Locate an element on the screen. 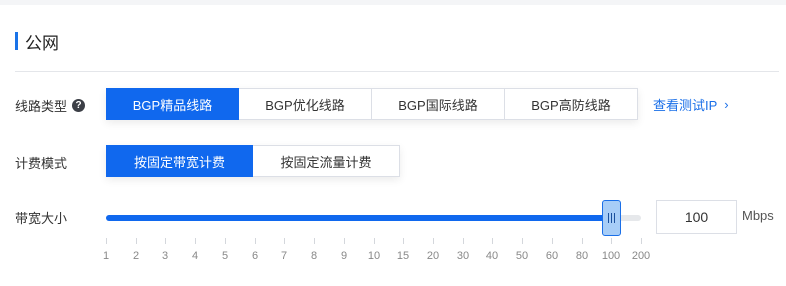 This screenshot has height=286, width=786. scale-tick-label: 30 is located at coordinates (463, 256).